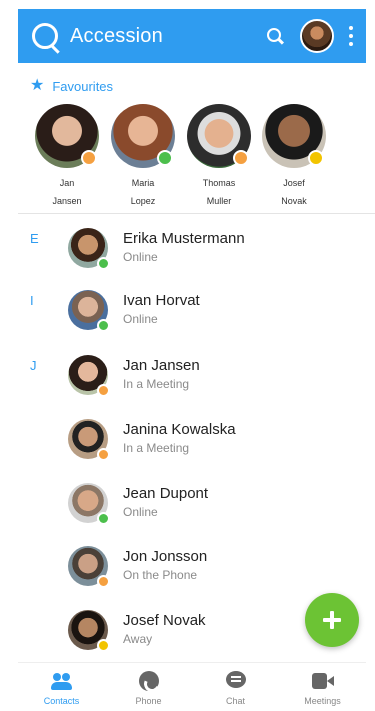 The width and height of the screenshot is (375, 711). I want to click on contact-status: Away, so click(138, 639).